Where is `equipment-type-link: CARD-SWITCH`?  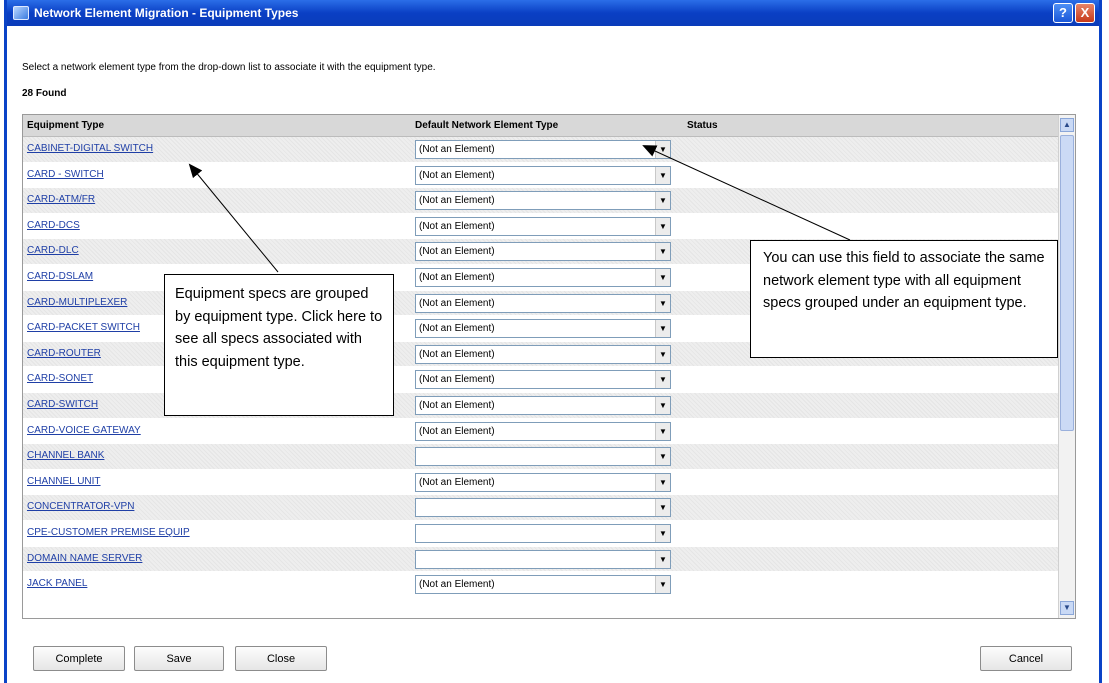 equipment-type-link: CARD-SWITCH is located at coordinates (62, 404).